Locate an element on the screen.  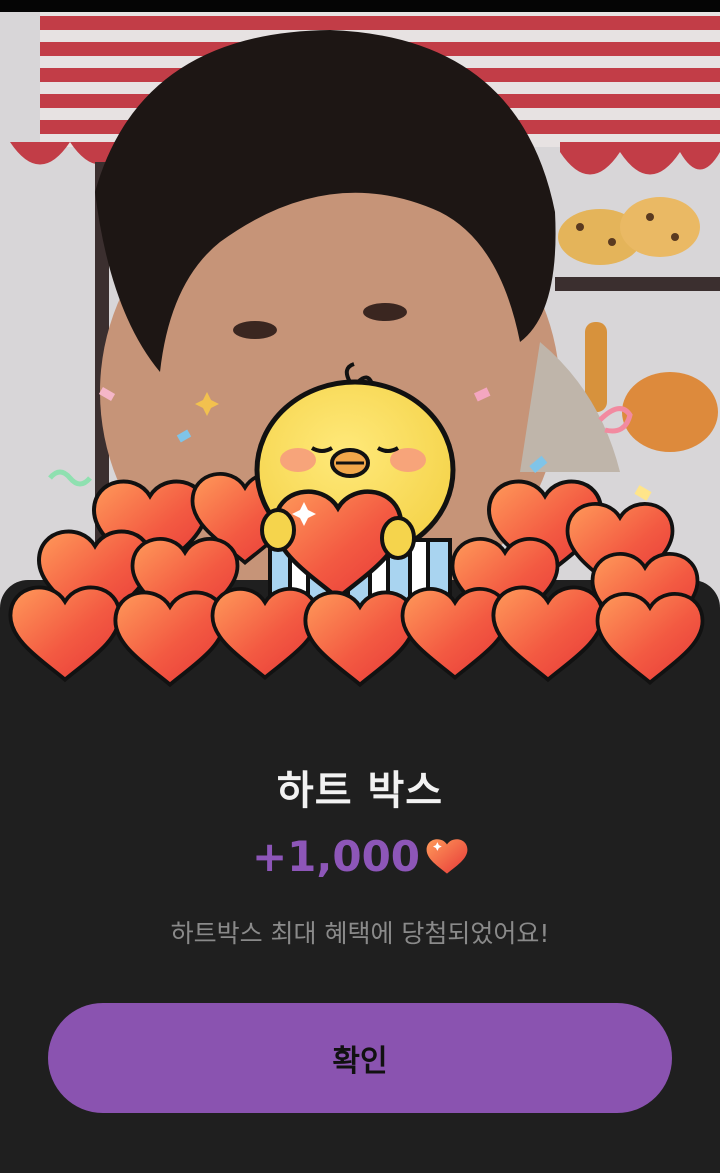
modal-title: 하트 박스 is located at coordinates (360, 791).